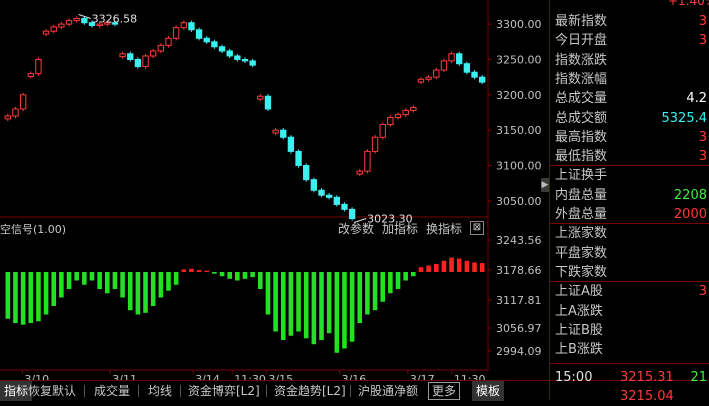 Image resolution: width=709 pixels, height=406 pixels. What do you see at coordinates (519, 351) in the screenshot?
I see `ind-y-tick-label: 2994.09` at bounding box center [519, 351].